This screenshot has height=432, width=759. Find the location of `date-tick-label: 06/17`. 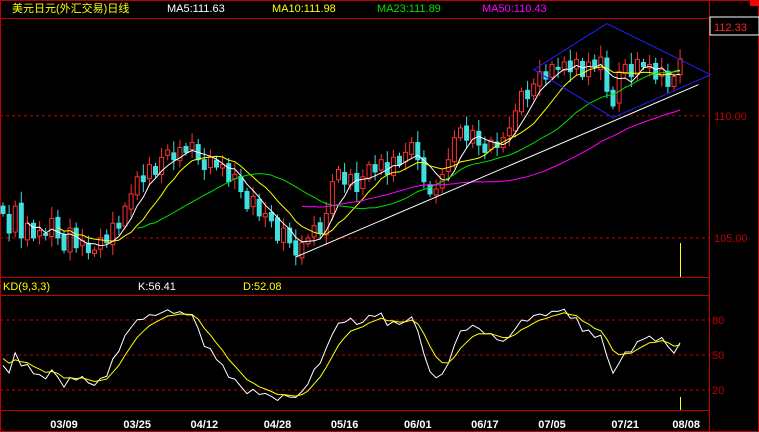

date-tick-label: 06/17 is located at coordinates (485, 425).